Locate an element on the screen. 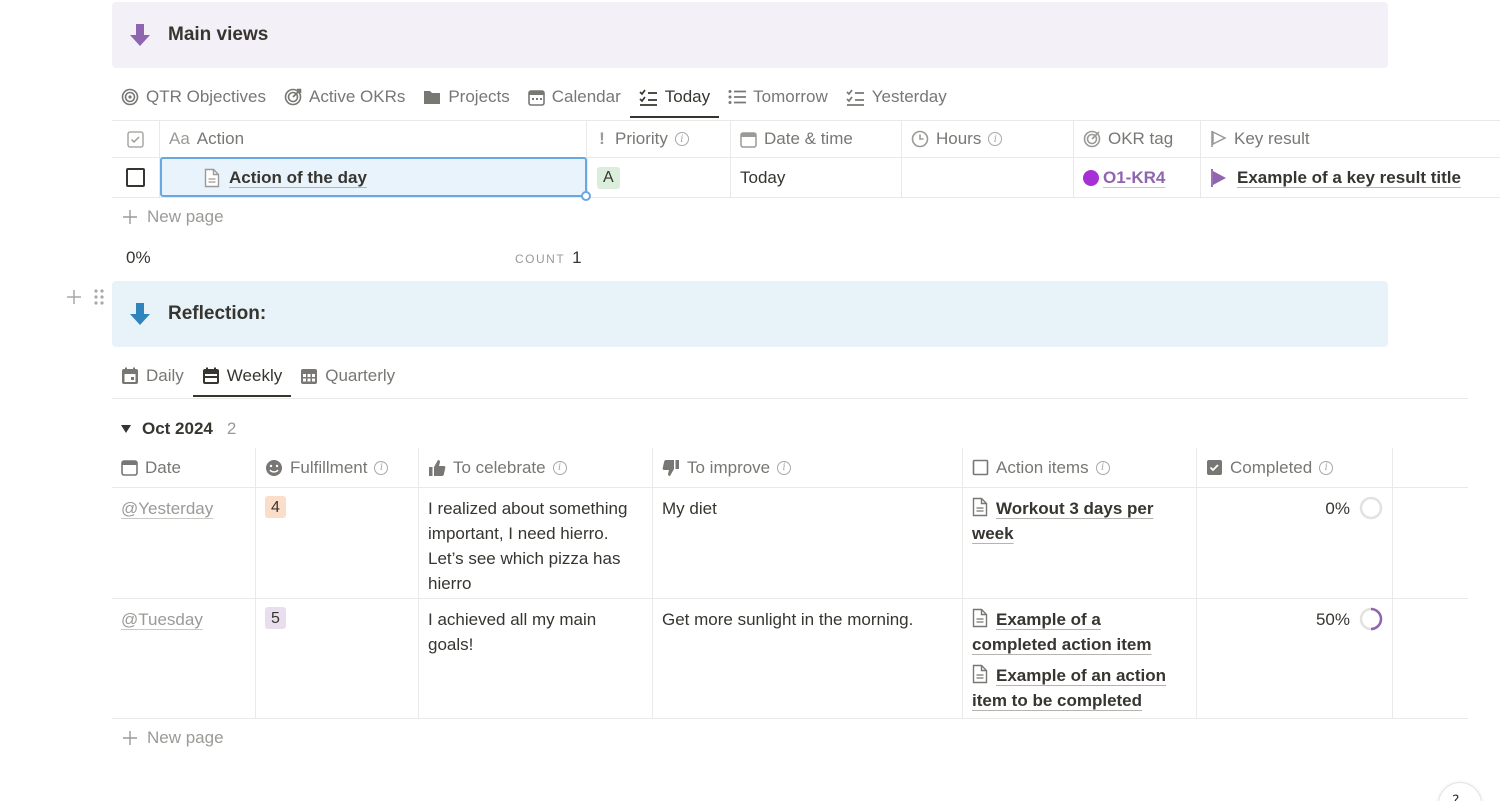 This screenshot has width=1500, height=801. thumbs-up-icon is located at coordinates (437, 467).